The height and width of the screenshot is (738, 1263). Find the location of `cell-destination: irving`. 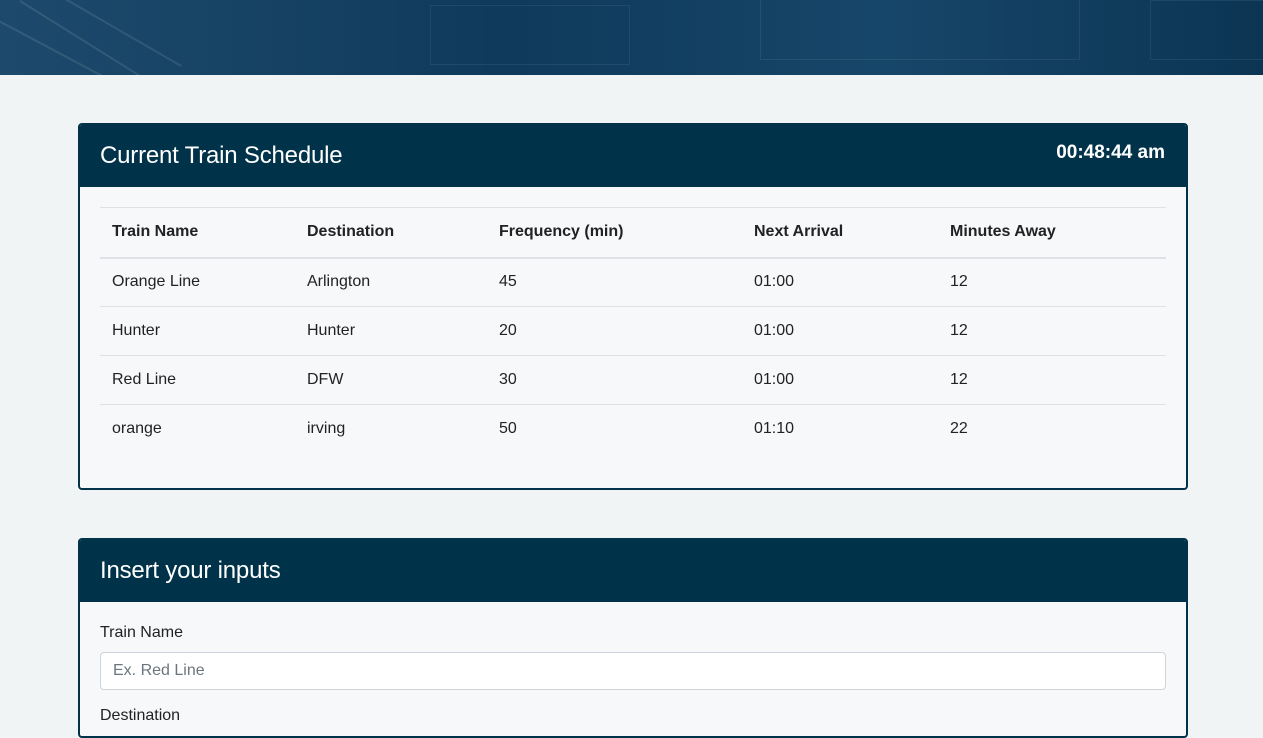

cell-destination: irving is located at coordinates (391, 429).